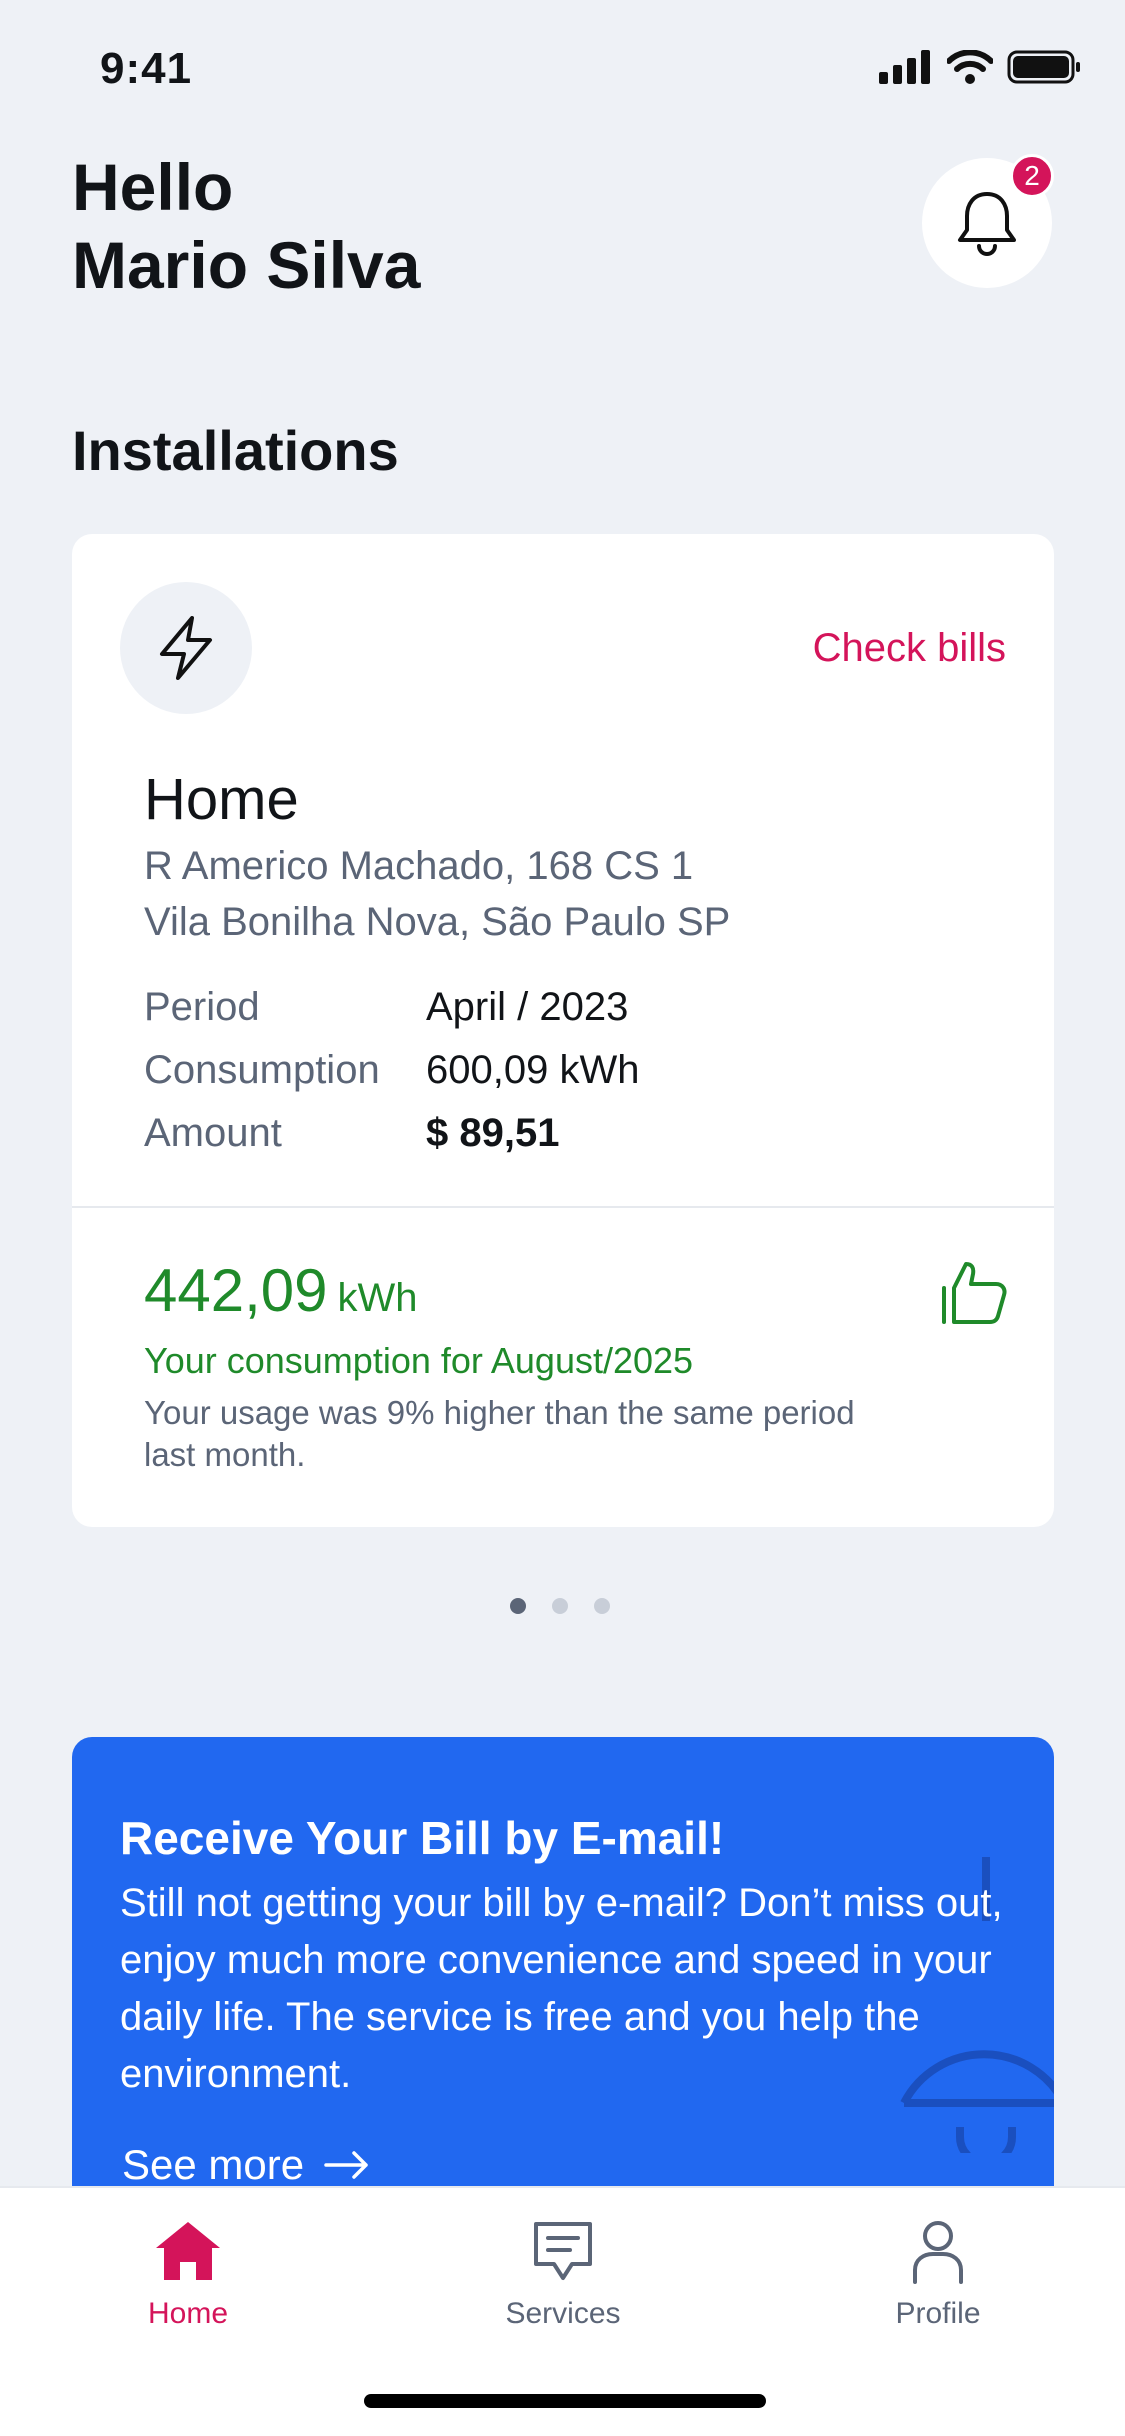  Describe the element at coordinates (938, 2313) in the screenshot. I see `tab-label: Profile` at that location.